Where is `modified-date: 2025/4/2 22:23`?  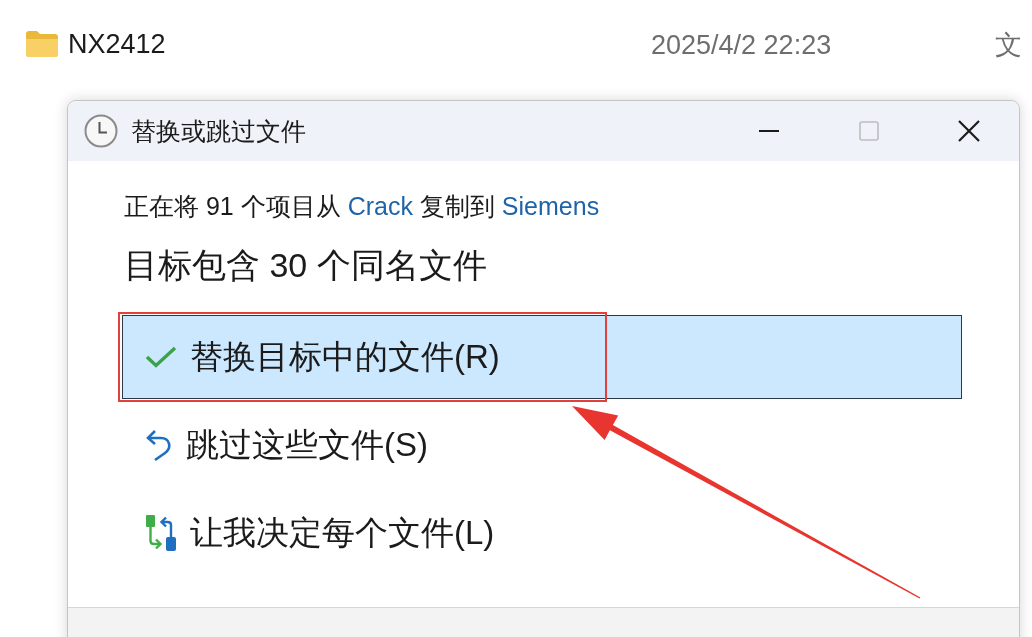 modified-date: 2025/4/2 22:23 is located at coordinates (742, 45).